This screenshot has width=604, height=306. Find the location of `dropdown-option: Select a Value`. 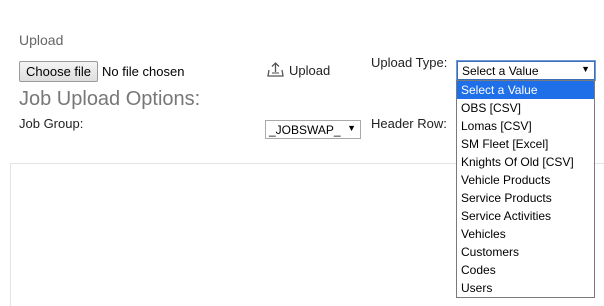

dropdown-option: Select a Value is located at coordinates (525, 90).